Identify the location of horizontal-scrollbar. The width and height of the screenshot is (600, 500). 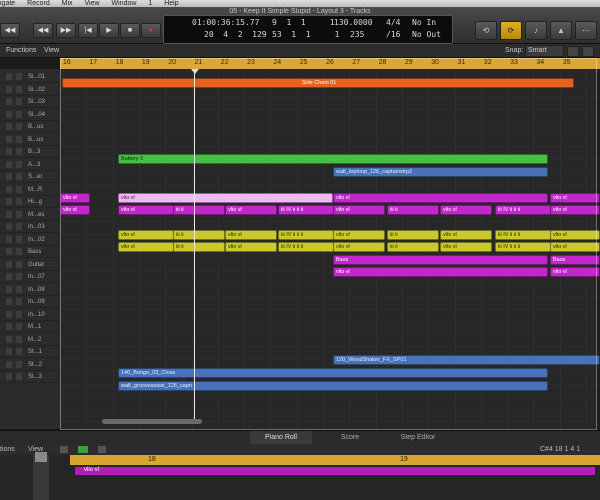
(152, 421).